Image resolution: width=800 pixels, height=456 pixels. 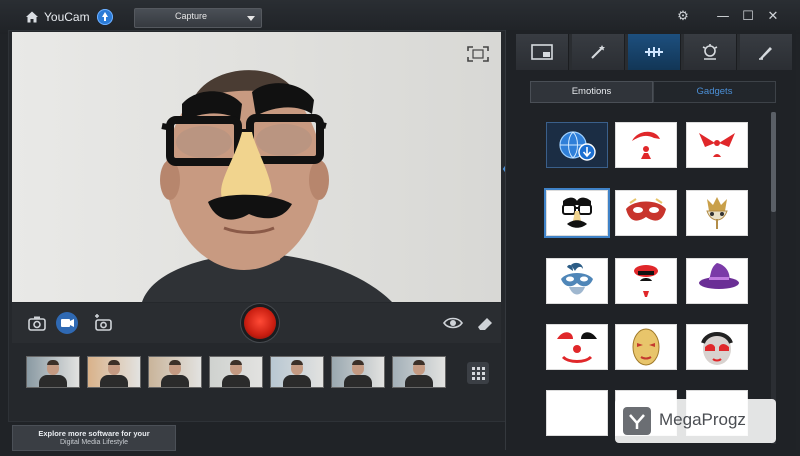 What do you see at coordinates (251, 18) in the screenshot?
I see `chevron-down-icon` at bounding box center [251, 18].